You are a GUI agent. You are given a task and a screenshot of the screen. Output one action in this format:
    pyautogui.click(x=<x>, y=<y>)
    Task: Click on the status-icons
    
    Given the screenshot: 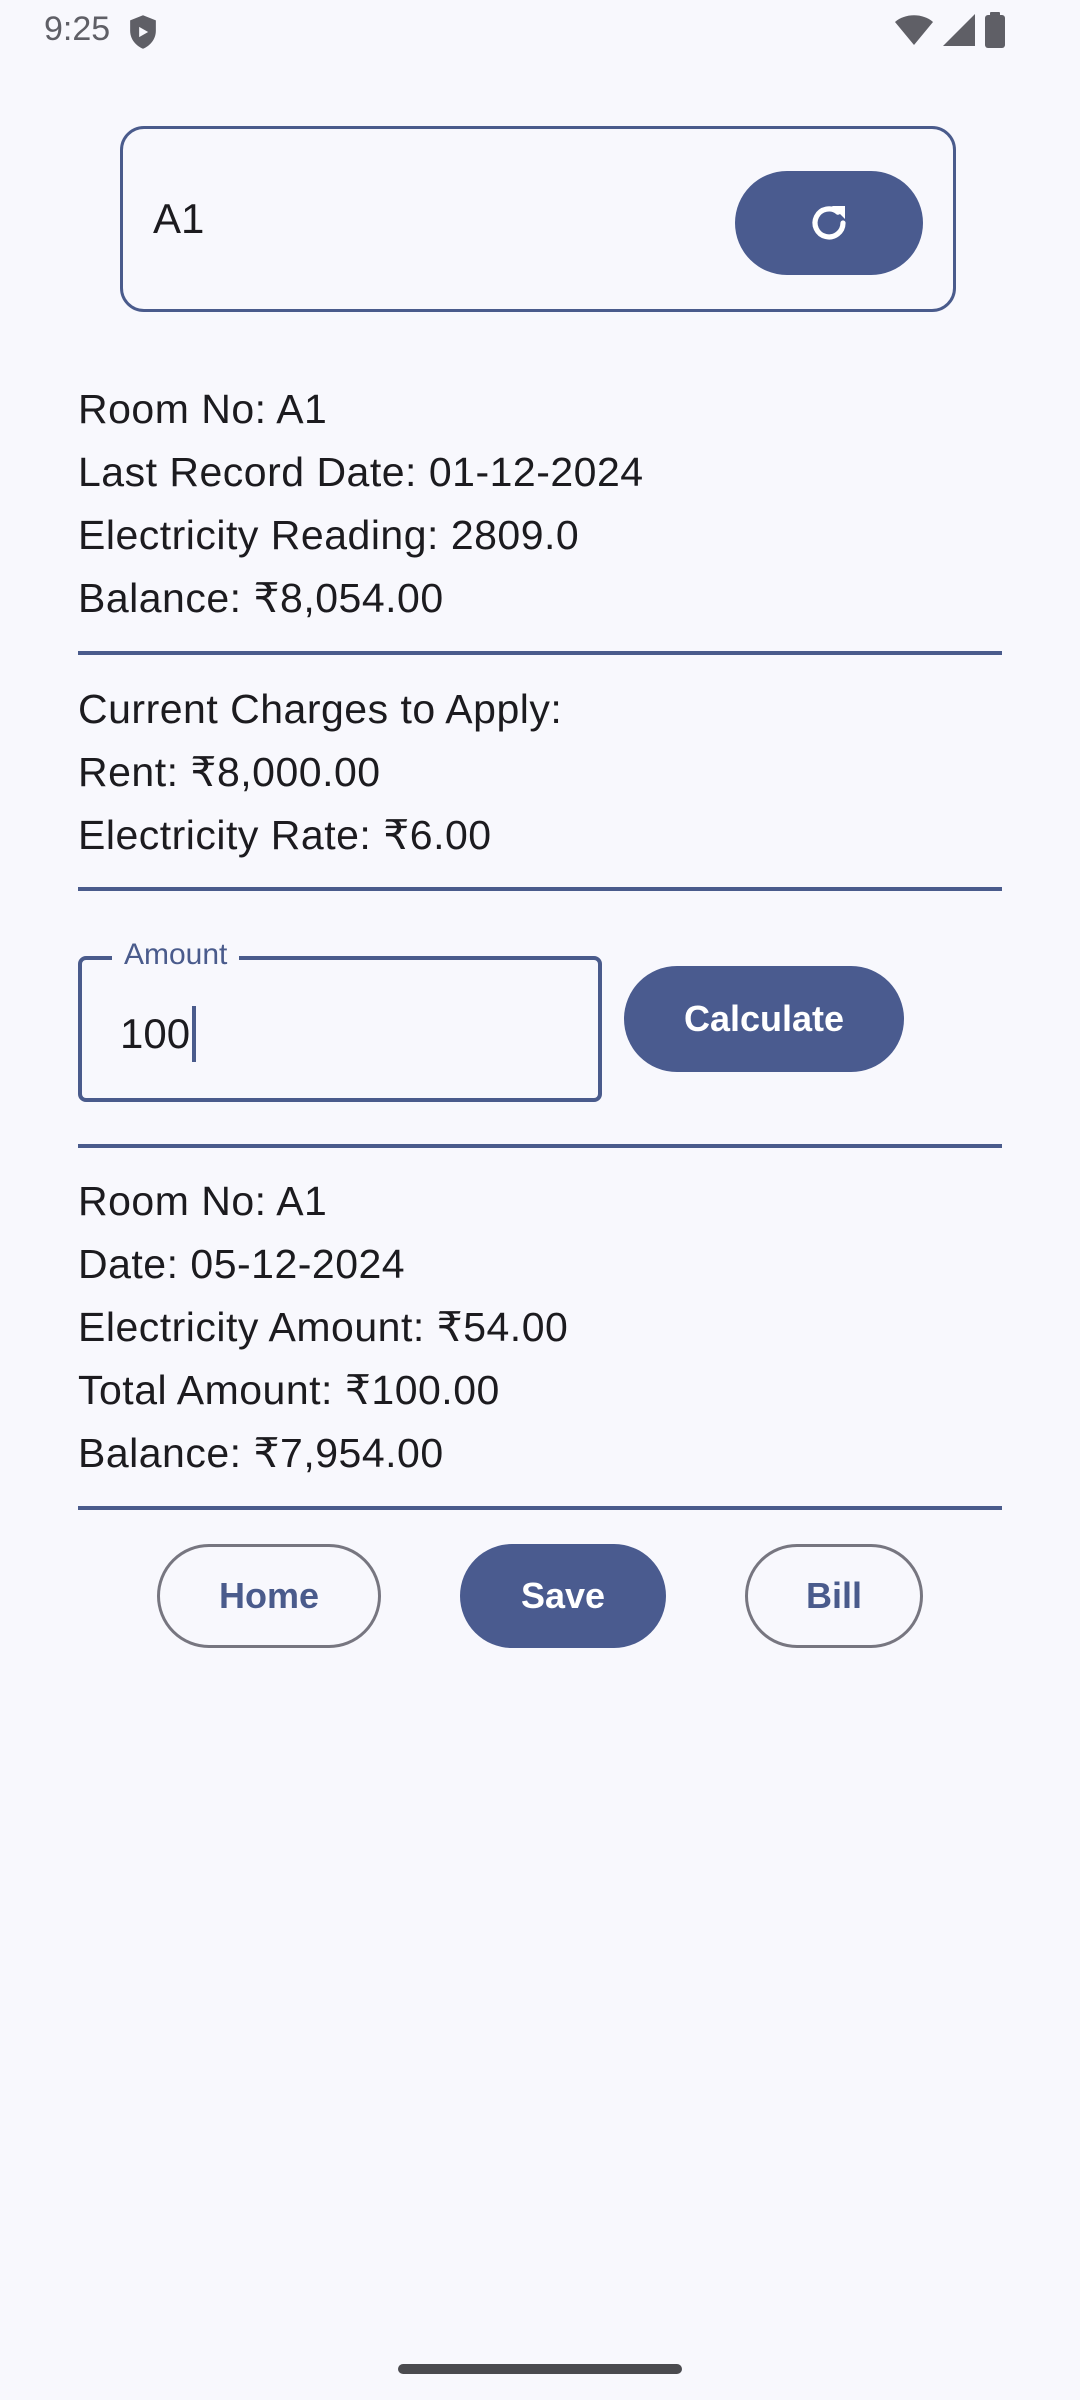 What is the action you would take?
    pyautogui.click(x=950, y=30)
    